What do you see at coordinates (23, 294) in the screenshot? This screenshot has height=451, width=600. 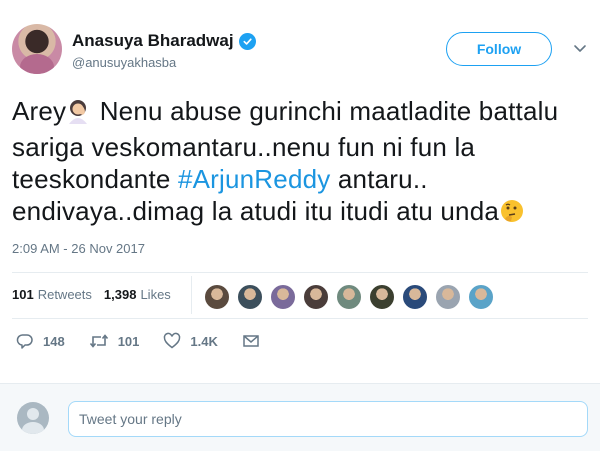 I see `retweets-count: 101` at bounding box center [23, 294].